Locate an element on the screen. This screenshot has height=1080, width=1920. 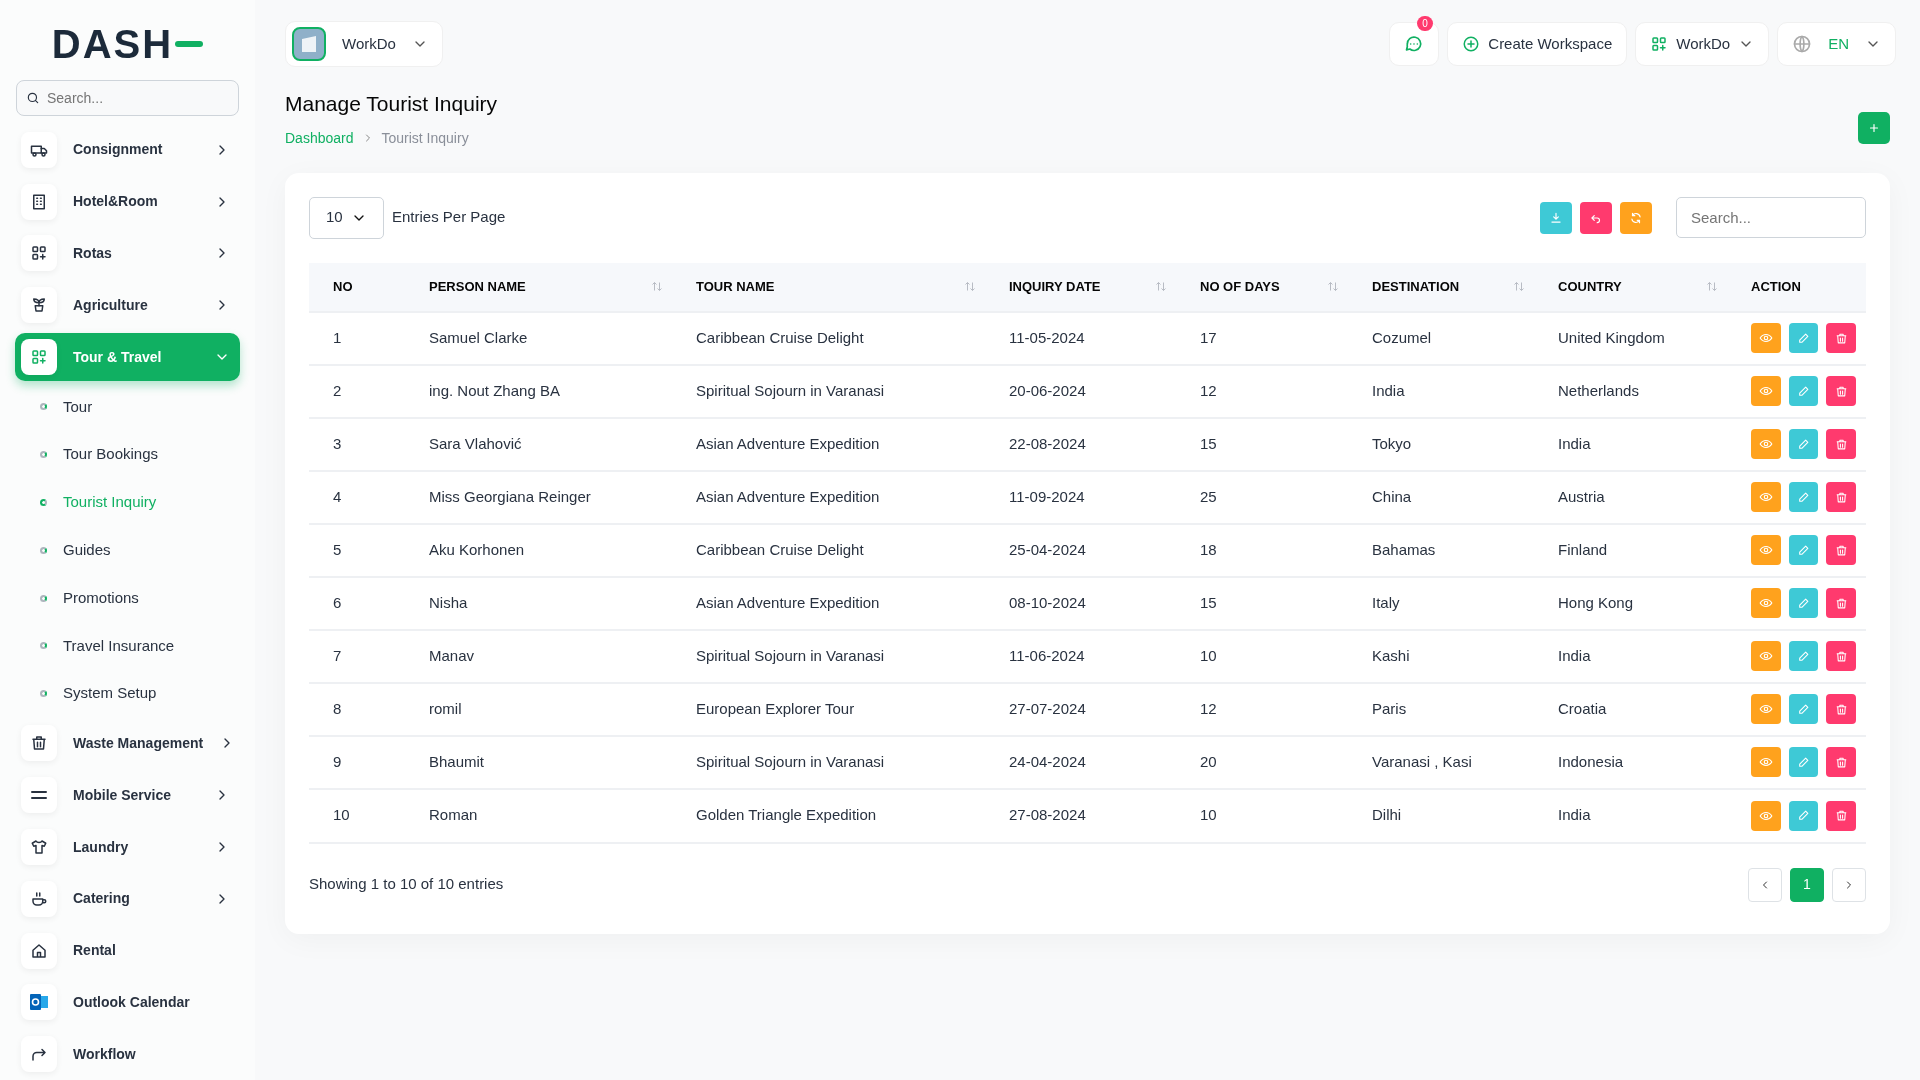
sidebar-item: Mobile Service is located at coordinates (127, 795).